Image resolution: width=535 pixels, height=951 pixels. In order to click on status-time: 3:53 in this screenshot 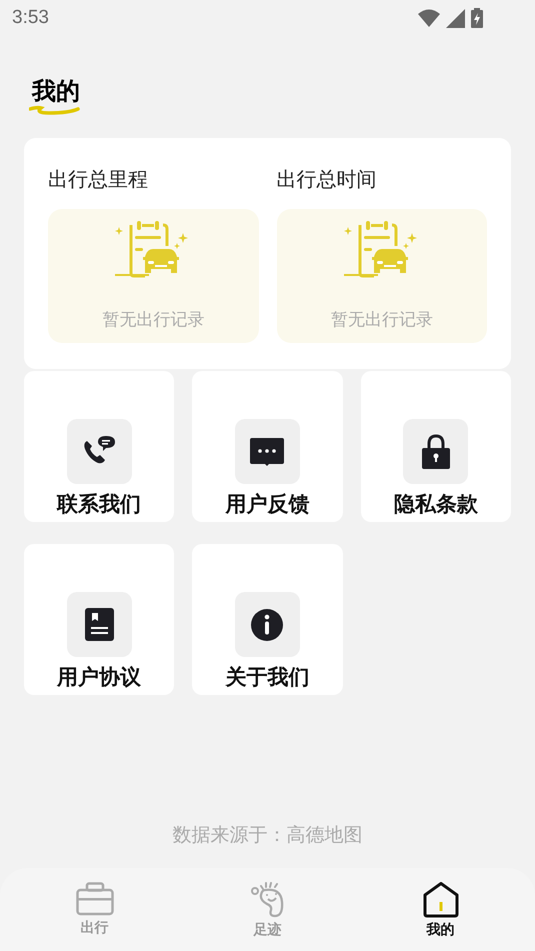, I will do `click(30, 18)`.